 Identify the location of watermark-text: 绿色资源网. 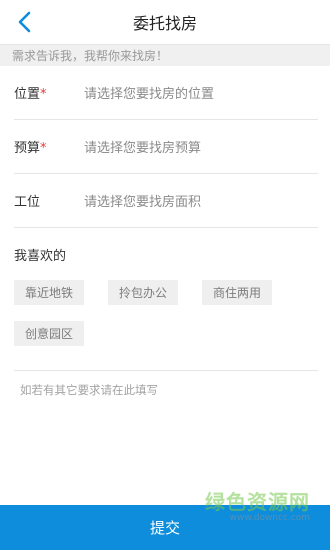
(257, 502).